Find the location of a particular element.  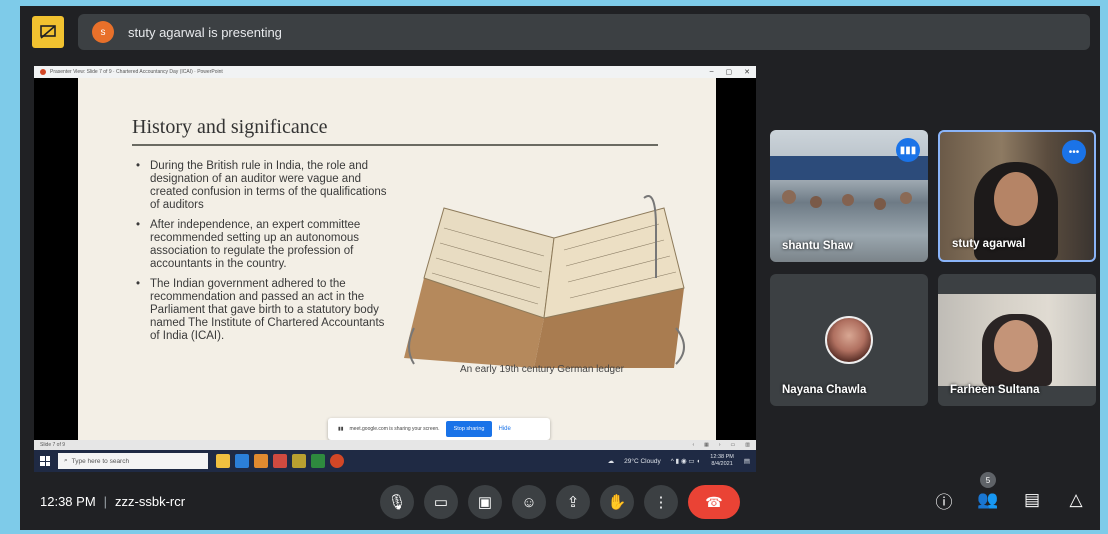

sharing-notice-text: meet.google.com is sharing your screen. is located at coordinates (394, 429).